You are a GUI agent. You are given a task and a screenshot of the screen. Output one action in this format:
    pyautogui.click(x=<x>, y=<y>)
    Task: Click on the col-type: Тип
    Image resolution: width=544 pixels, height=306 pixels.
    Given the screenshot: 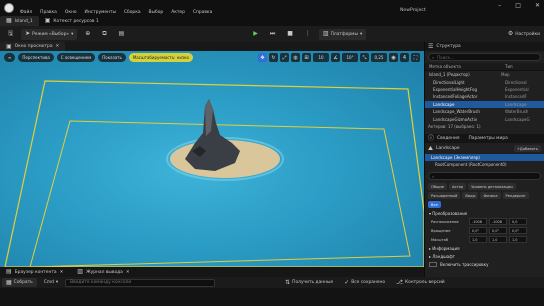 What is the action you would take?
    pyautogui.click(x=509, y=66)
    